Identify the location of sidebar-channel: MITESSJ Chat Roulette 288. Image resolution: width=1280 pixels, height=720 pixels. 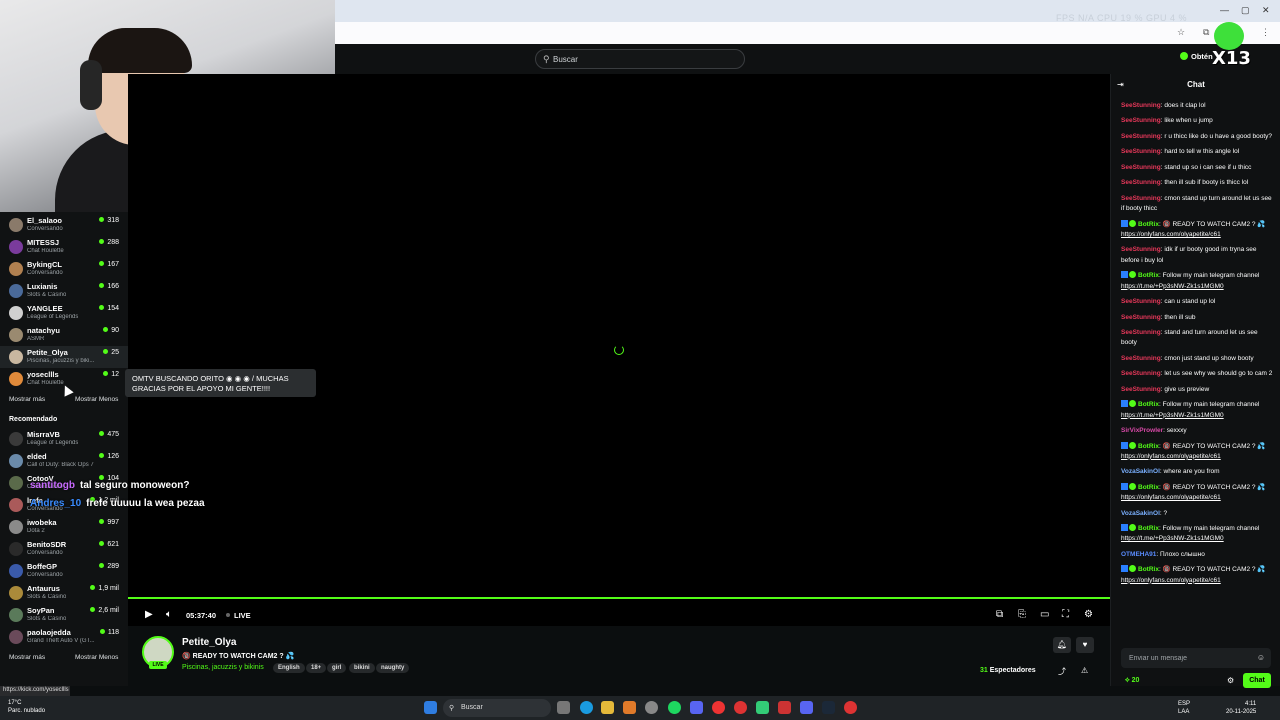
(64, 247).